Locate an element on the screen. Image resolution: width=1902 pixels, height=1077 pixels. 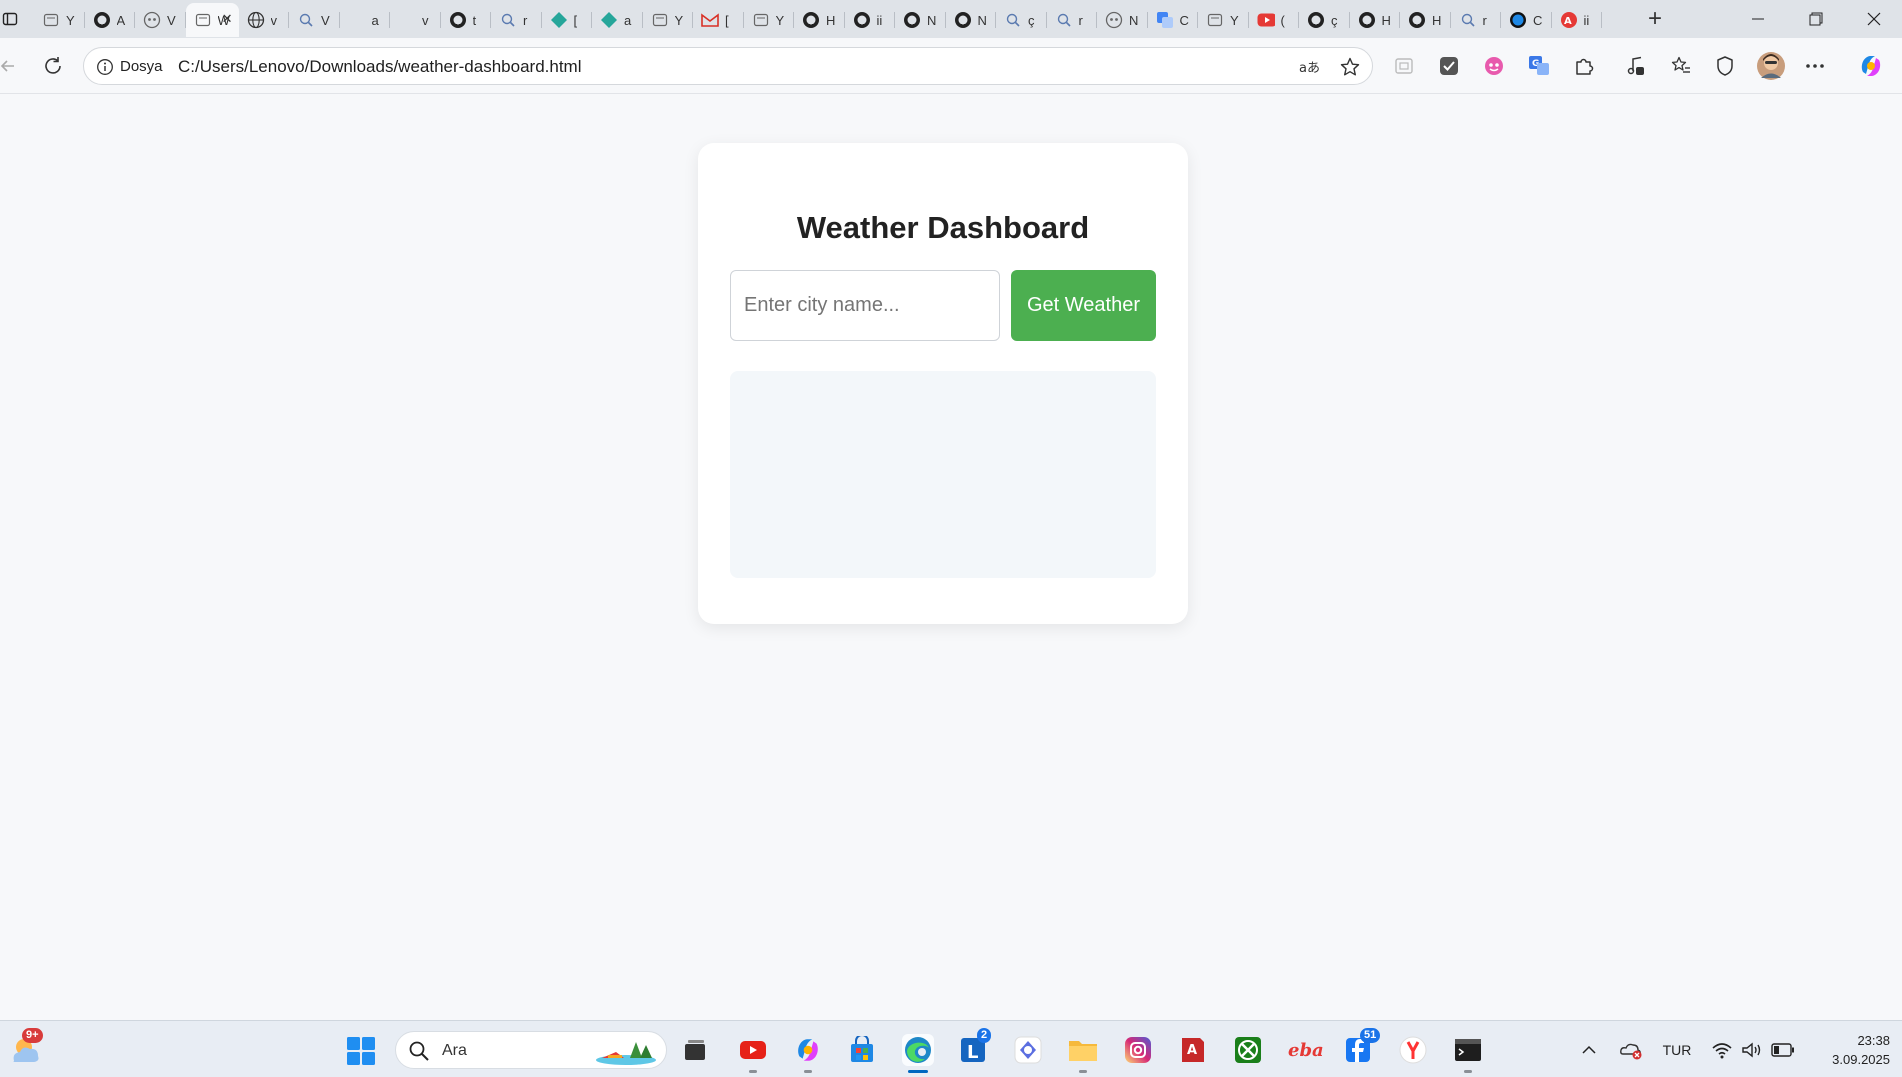
tab-title: Y is located at coordinates (1234, 20).